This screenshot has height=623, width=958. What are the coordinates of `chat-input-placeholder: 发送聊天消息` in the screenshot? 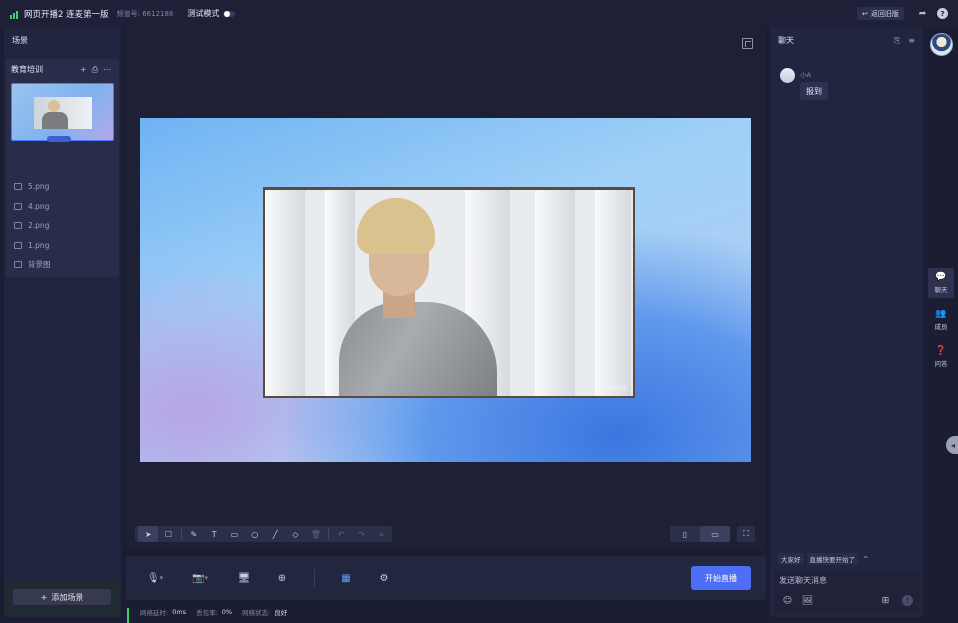 It's located at (803, 580).